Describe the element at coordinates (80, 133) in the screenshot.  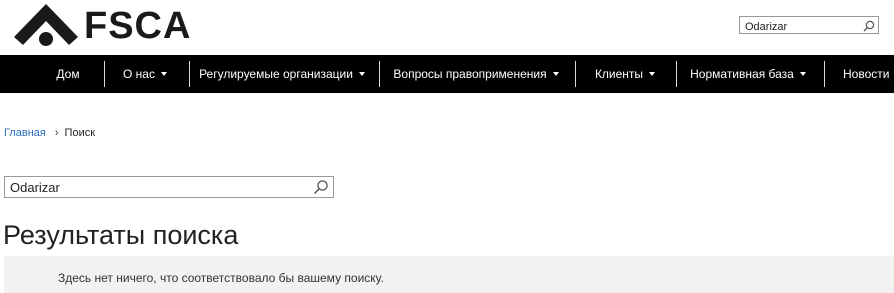
I see `breadcrumb-current: Поиск` at that location.